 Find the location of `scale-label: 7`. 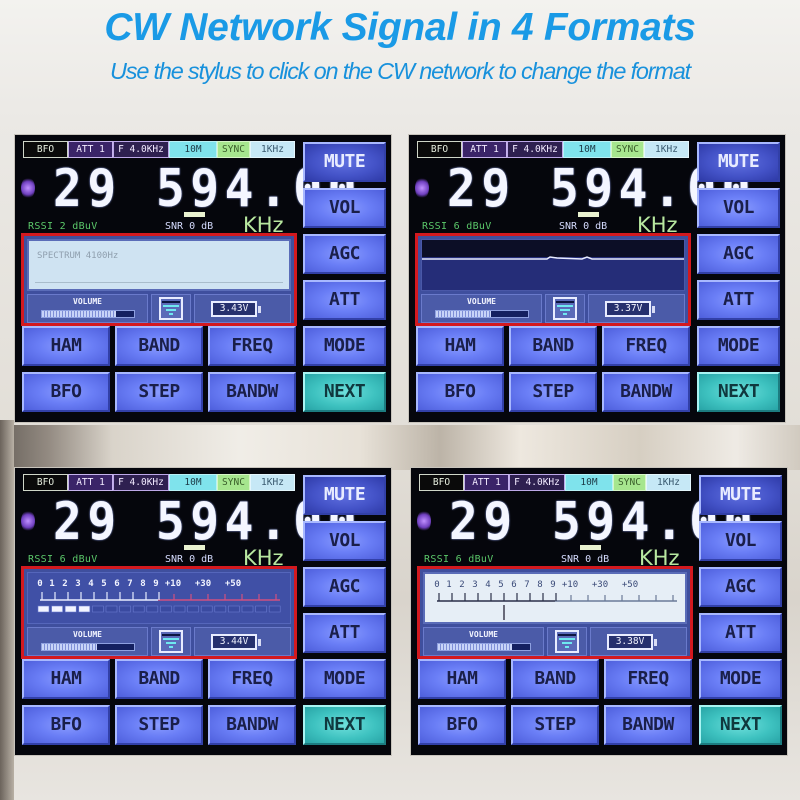

scale-label: 7 is located at coordinates (129, 584).